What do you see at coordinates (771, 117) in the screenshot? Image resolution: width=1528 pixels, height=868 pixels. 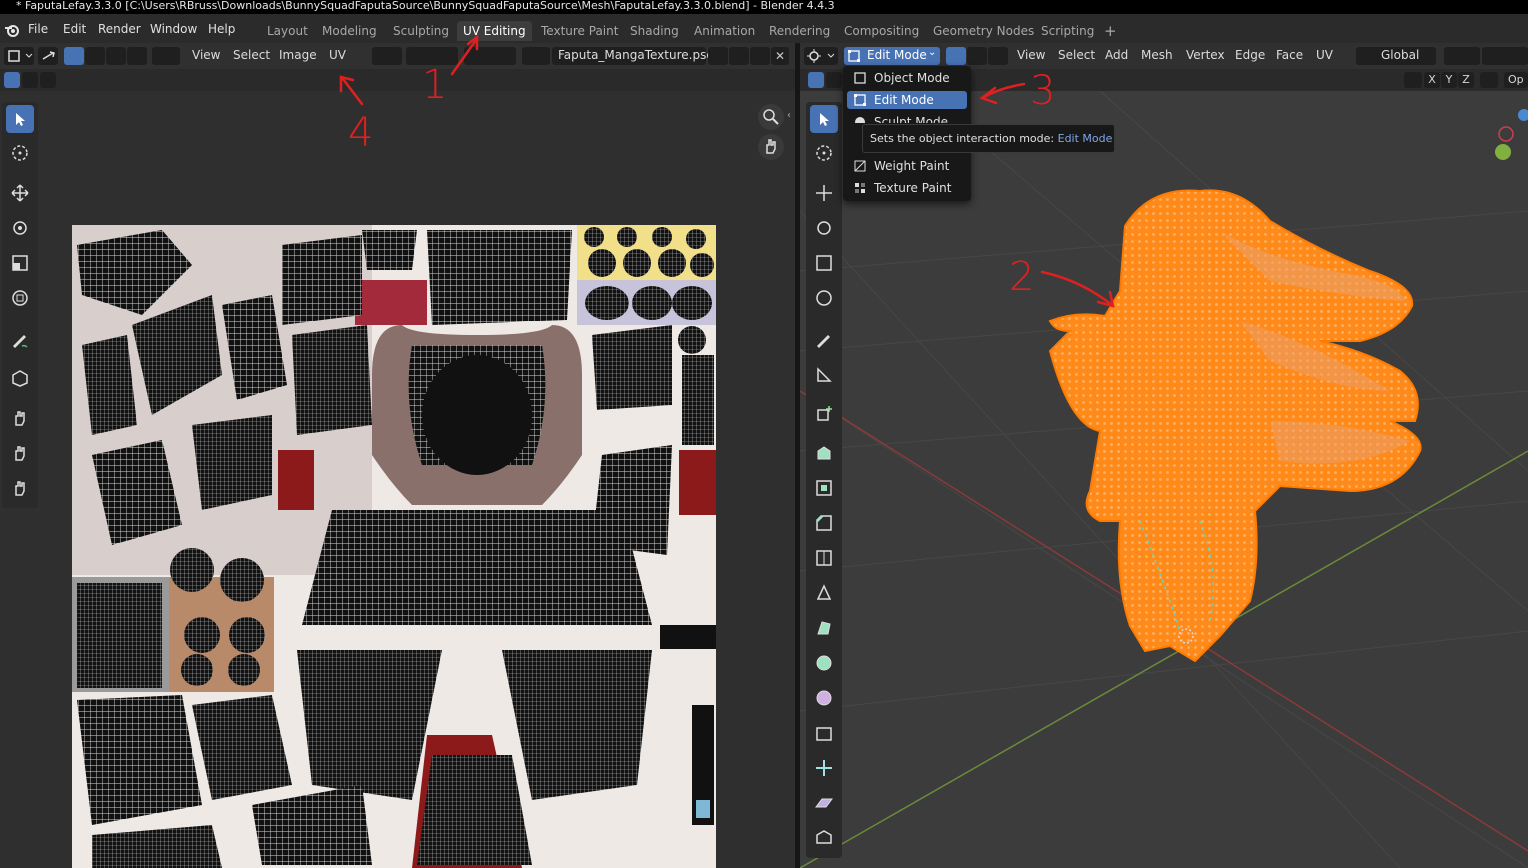 I see `zoom-view-icon` at bounding box center [771, 117].